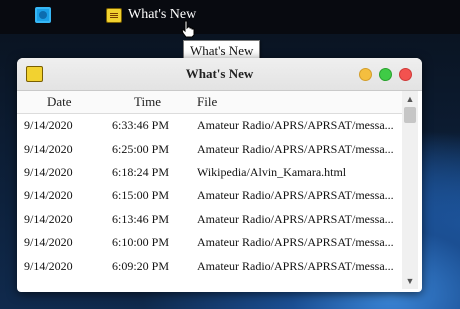 Image resolution: width=460 pixels, height=309 pixels. I want to click on maximize-button, so click(385, 74).